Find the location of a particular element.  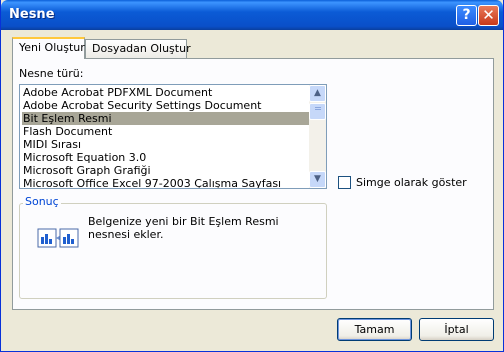

tab-create-from-file-label: Dosyadan Oluştur is located at coordinates (141, 48).